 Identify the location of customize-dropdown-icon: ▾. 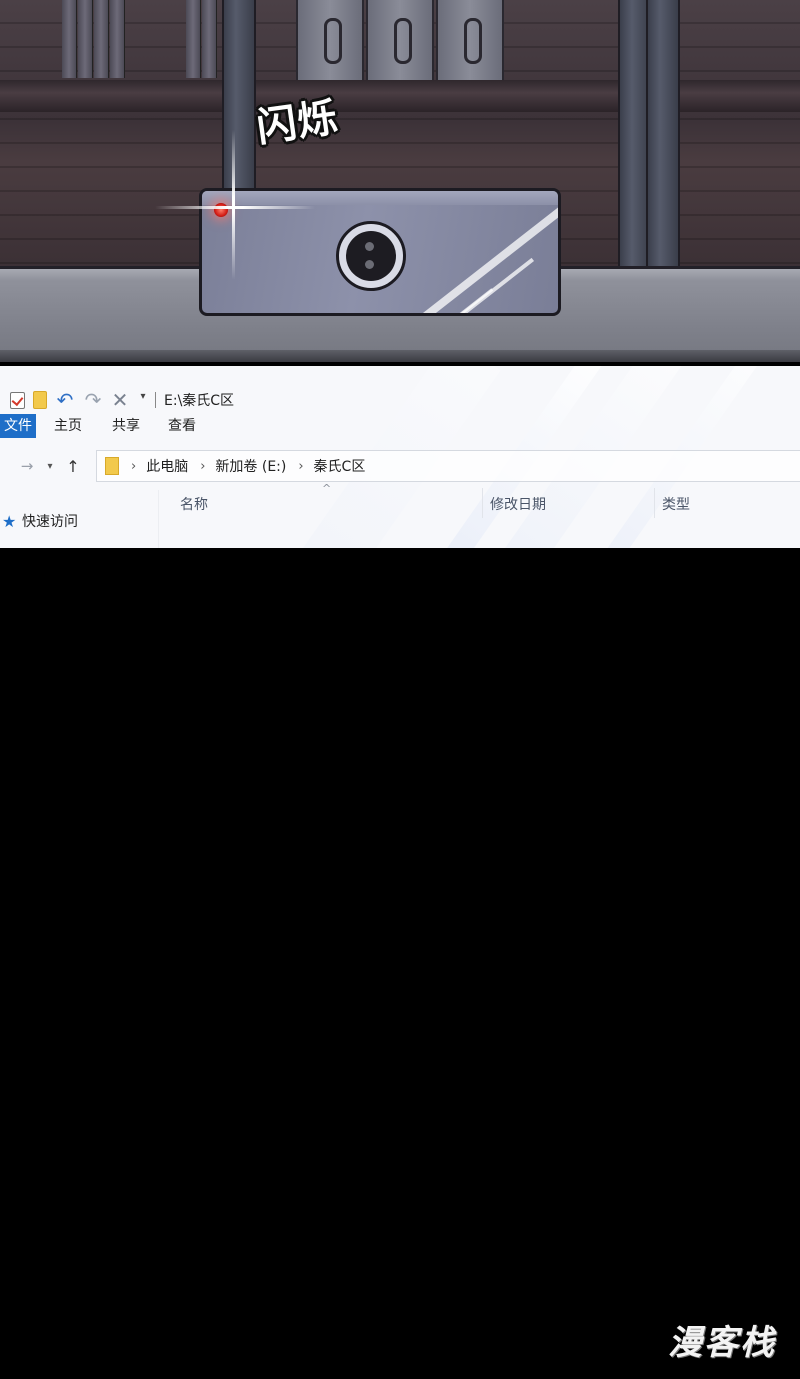
(143, 400).